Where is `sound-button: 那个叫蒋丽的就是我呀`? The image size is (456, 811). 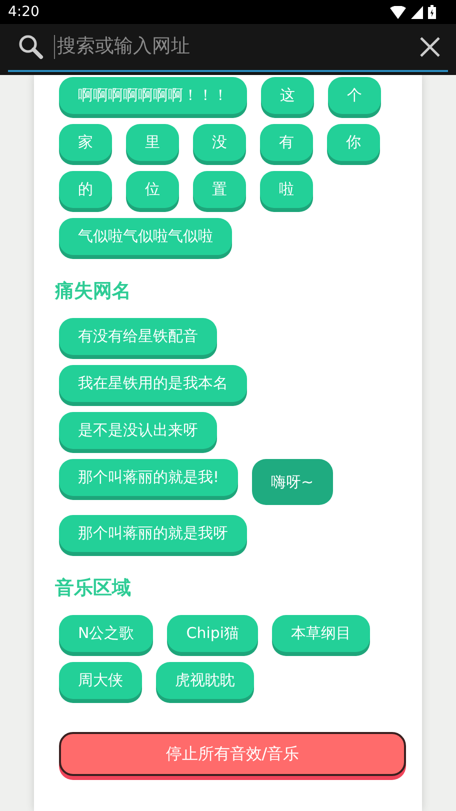
sound-button: 那个叫蒋丽的就是我呀 is located at coordinates (153, 533).